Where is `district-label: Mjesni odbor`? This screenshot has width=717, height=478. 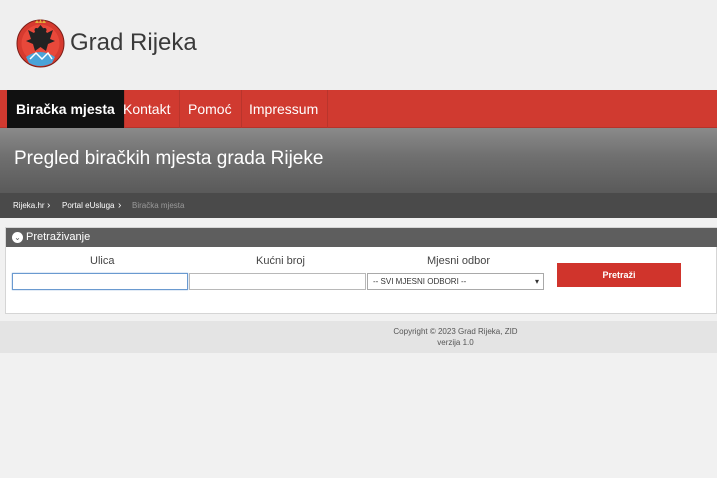 district-label: Mjesni odbor is located at coordinates (458, 261).